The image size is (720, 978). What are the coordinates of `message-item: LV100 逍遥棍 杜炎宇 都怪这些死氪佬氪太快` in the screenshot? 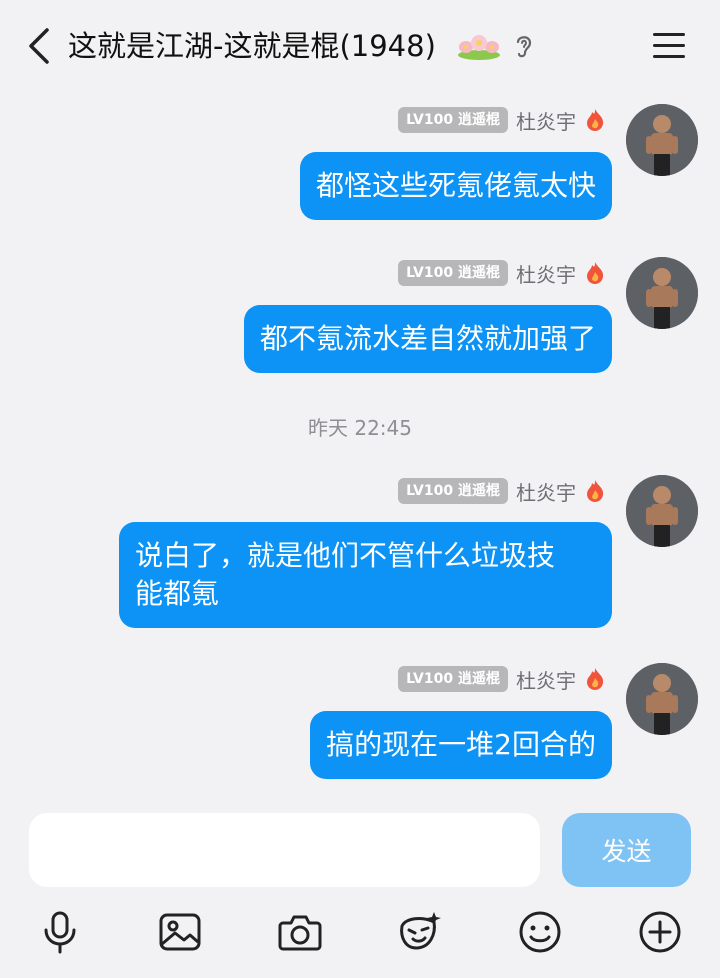 It's located at (360, 166).